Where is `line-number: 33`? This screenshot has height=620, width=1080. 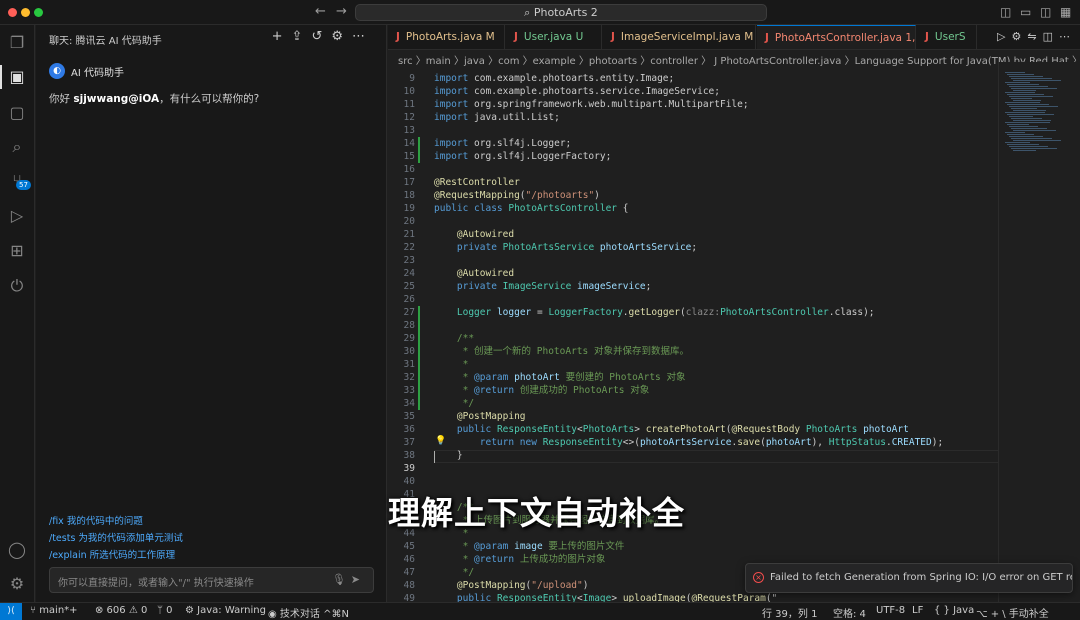 line-number: 33 is located at coordinates (409, 390).